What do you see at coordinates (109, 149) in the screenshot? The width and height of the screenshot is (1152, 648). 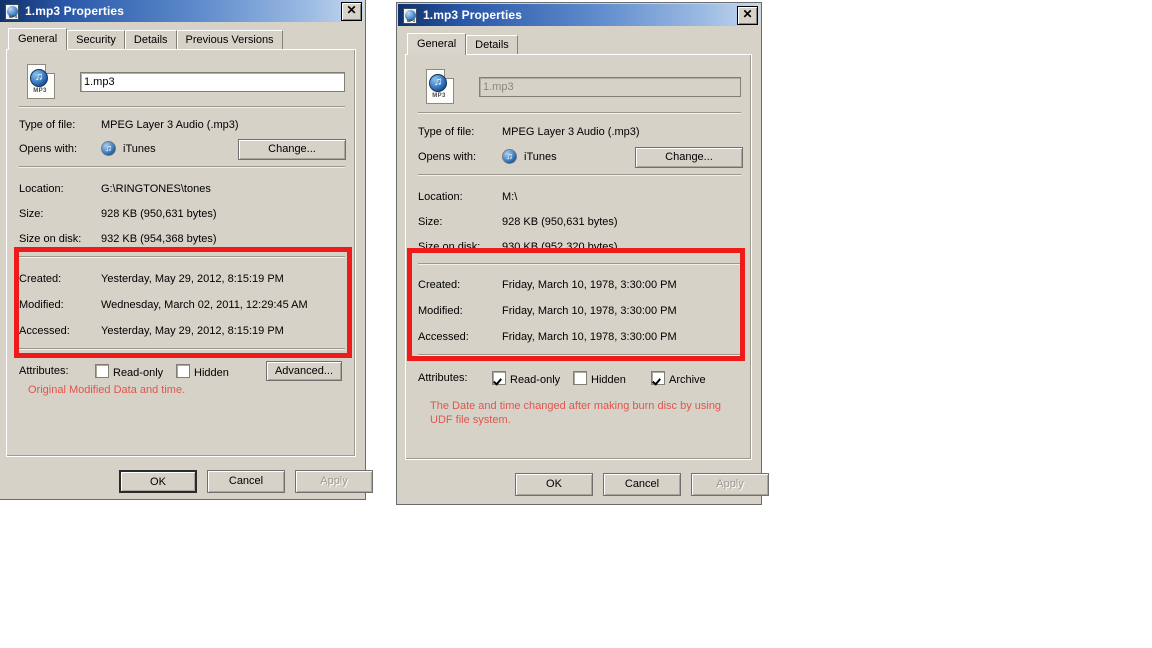 I see `itunes-icon` at bounding box center [109, 149].